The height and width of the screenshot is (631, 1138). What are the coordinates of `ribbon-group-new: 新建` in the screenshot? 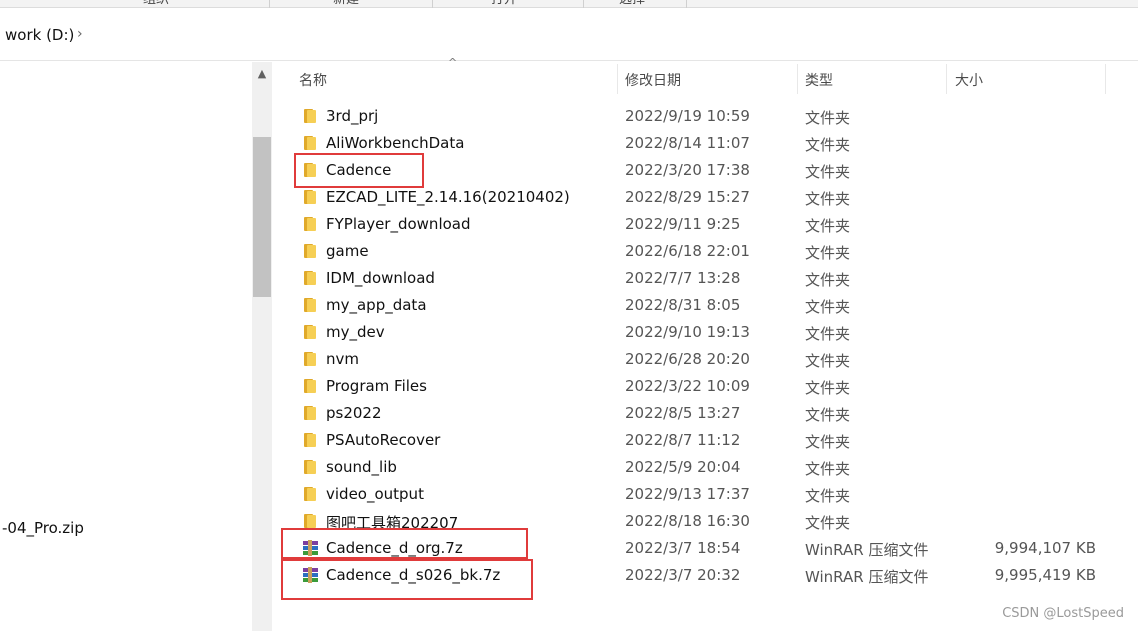 It's located at (346, 4).